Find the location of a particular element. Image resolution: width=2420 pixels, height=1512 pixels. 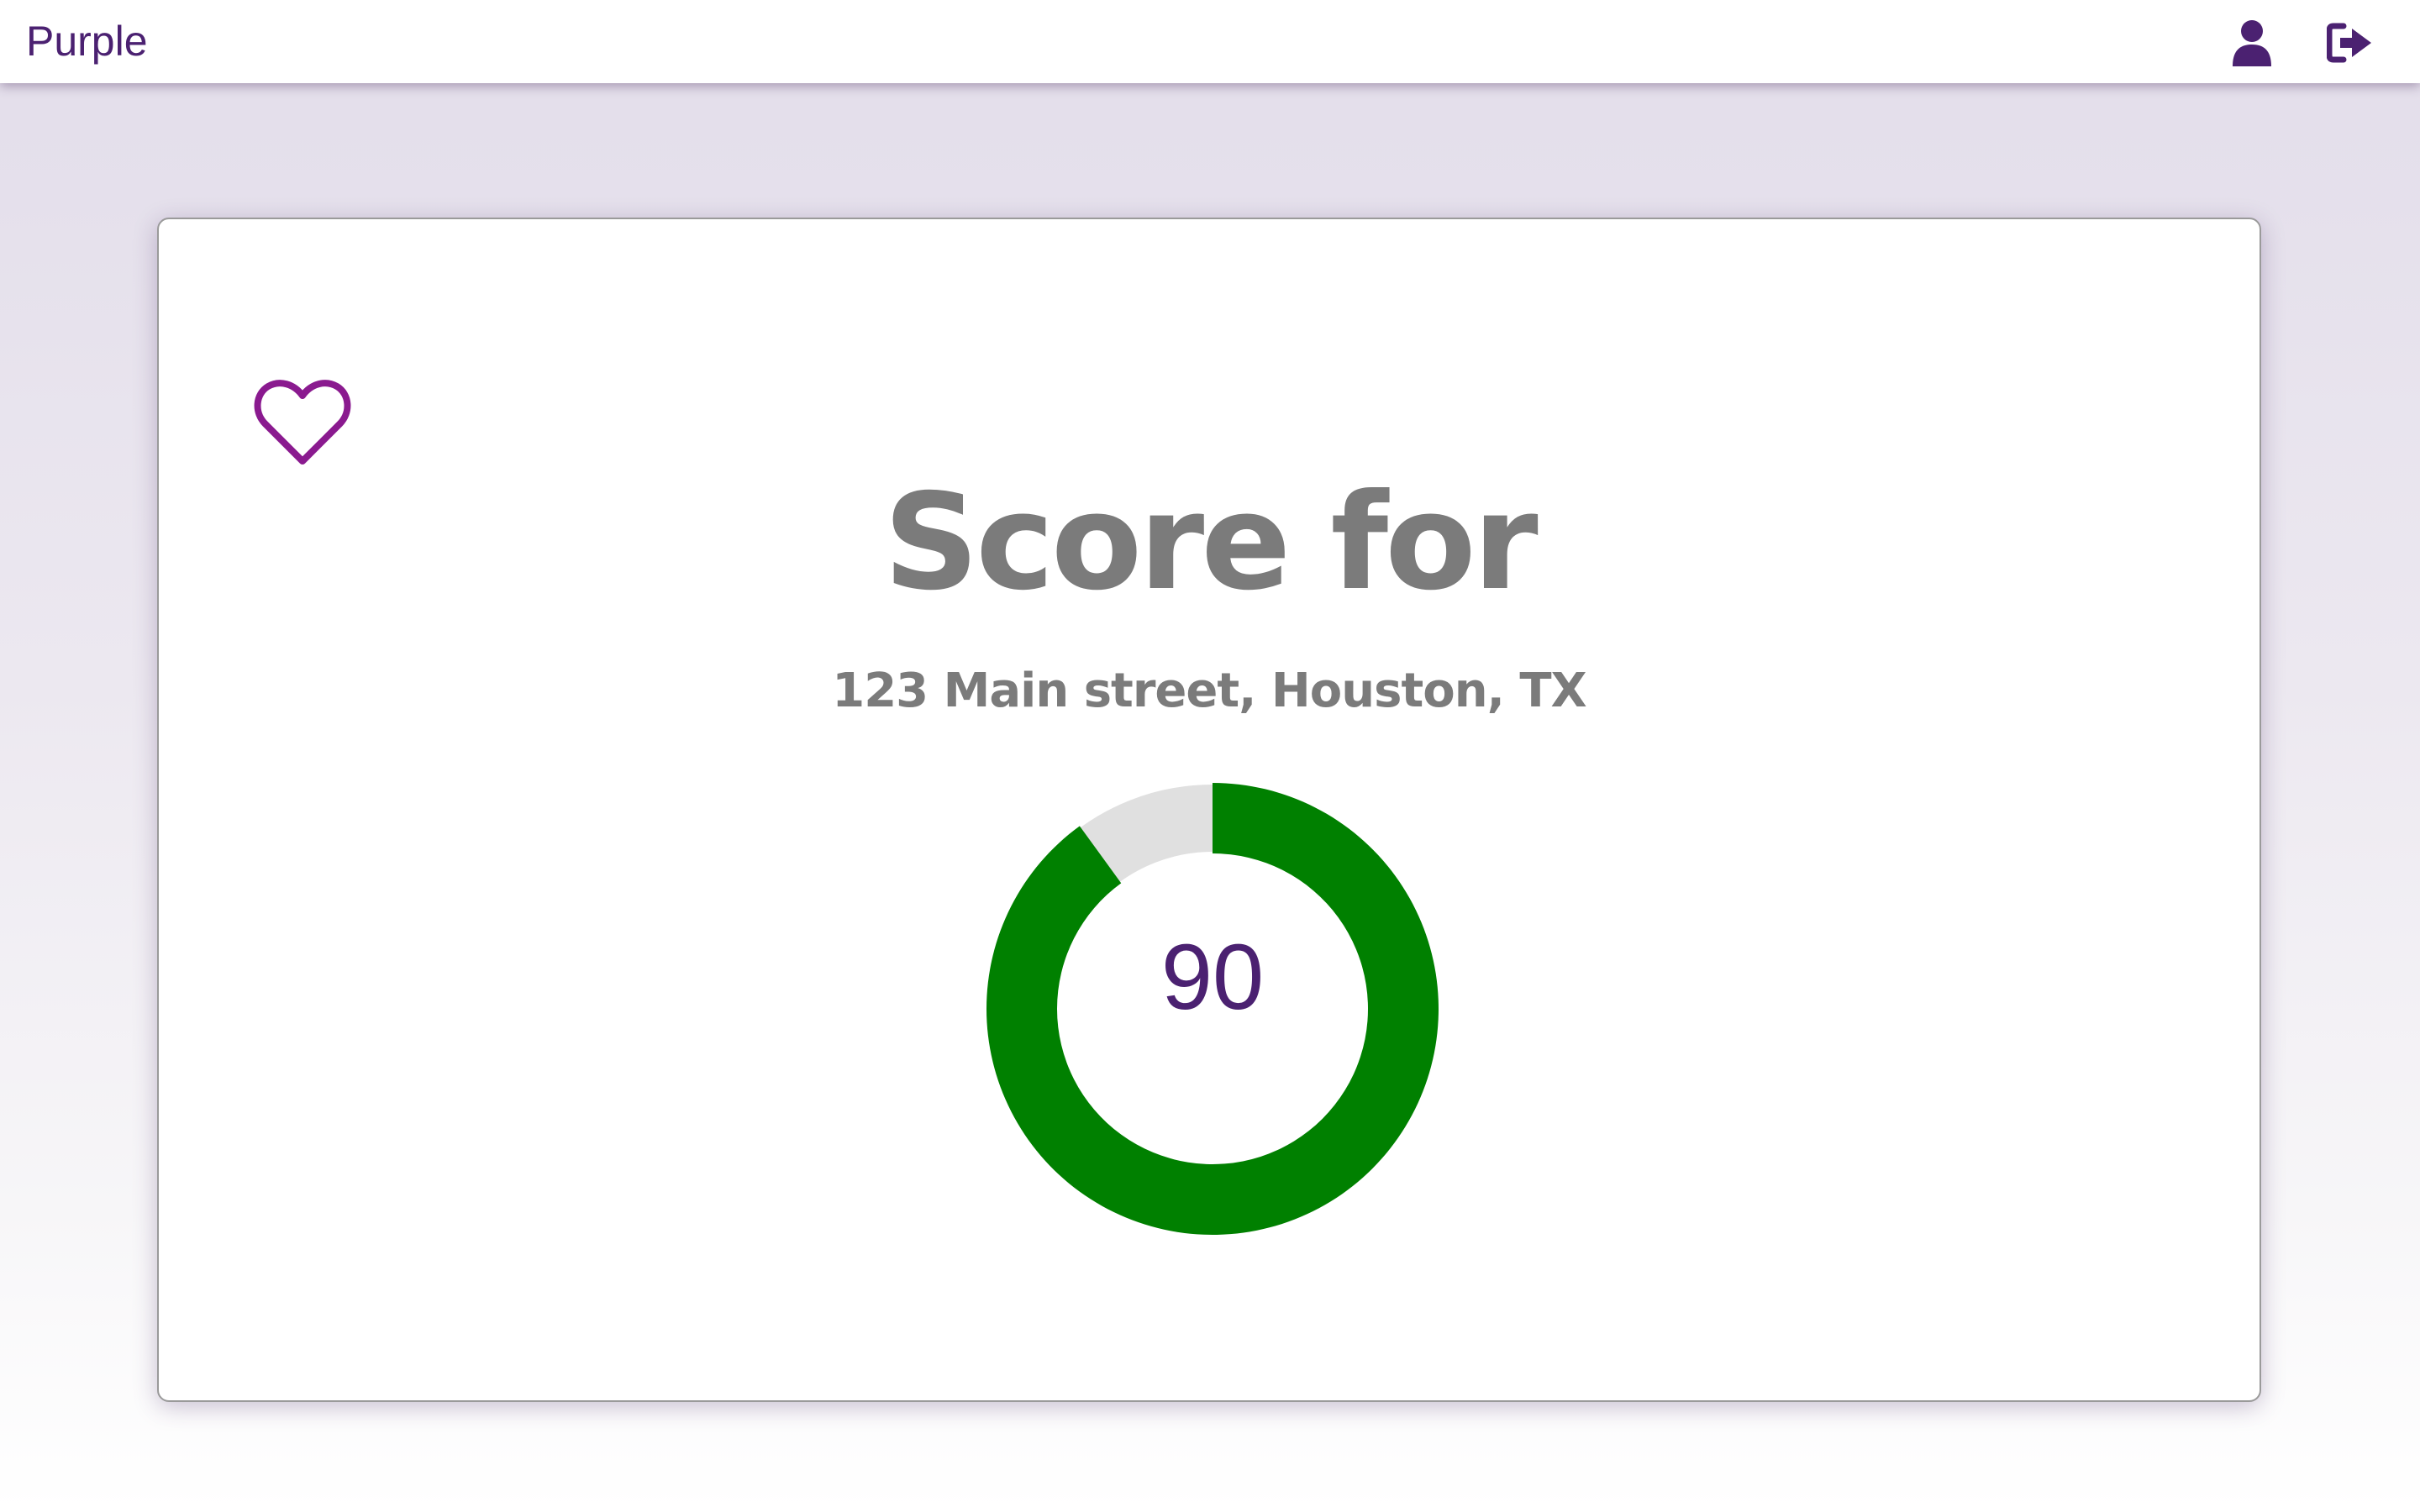

score-value: 90 is located at coordinates (1212, 977).